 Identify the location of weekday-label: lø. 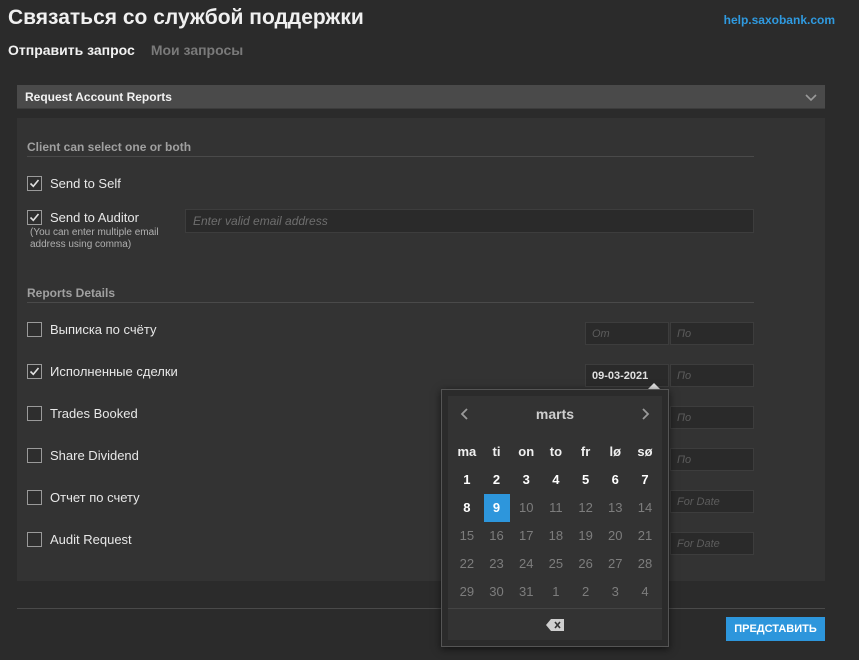
(615, 451).